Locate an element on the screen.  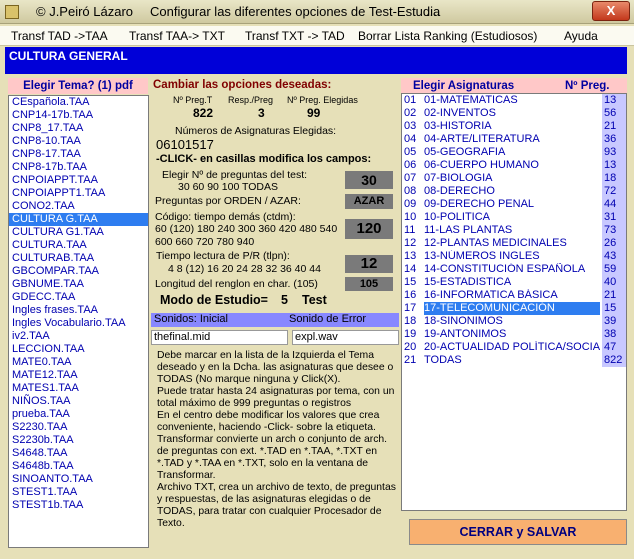
subject-row: 18 18-SINONIMOS 39 is located at coordinates (514, 321).